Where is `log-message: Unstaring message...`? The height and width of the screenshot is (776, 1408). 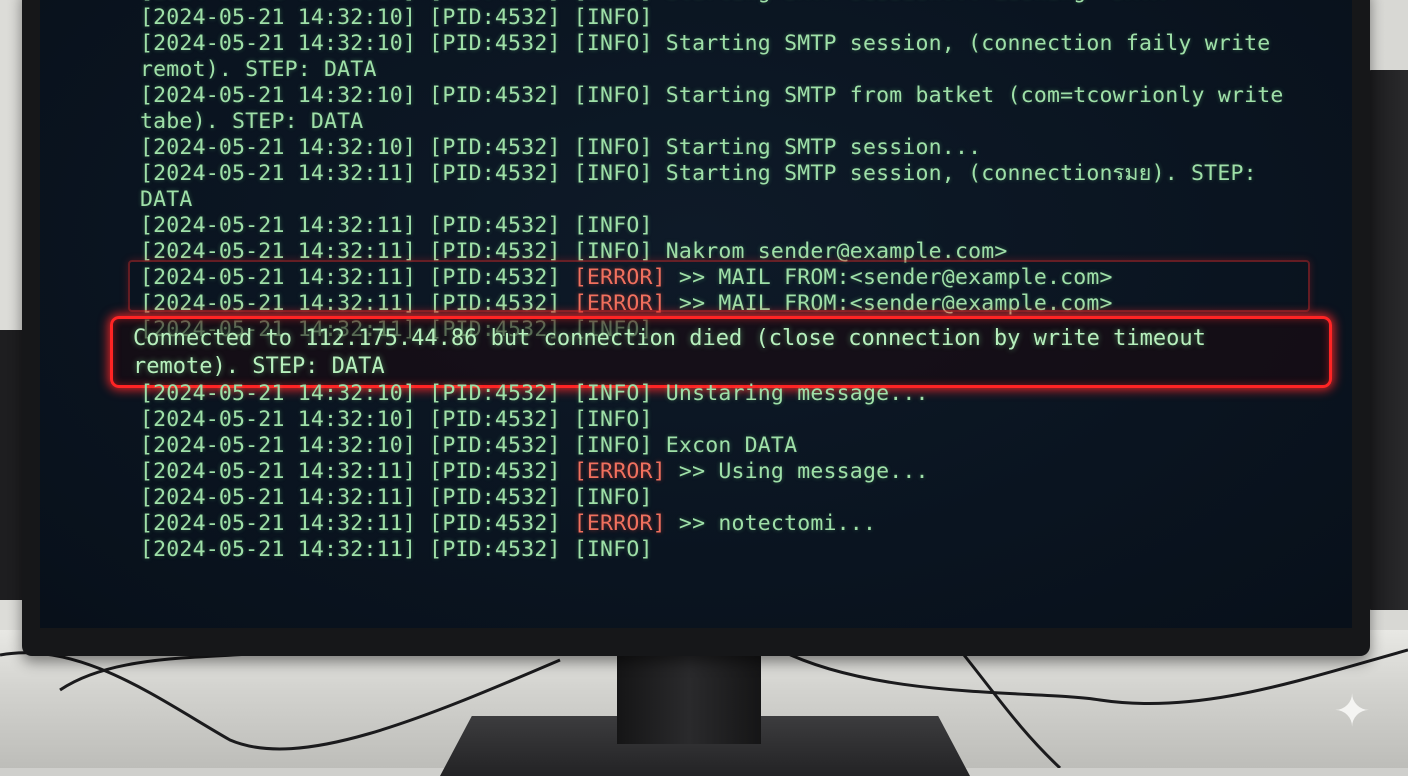 log-message: Unstaring message... is located at coordinates (790, 393).